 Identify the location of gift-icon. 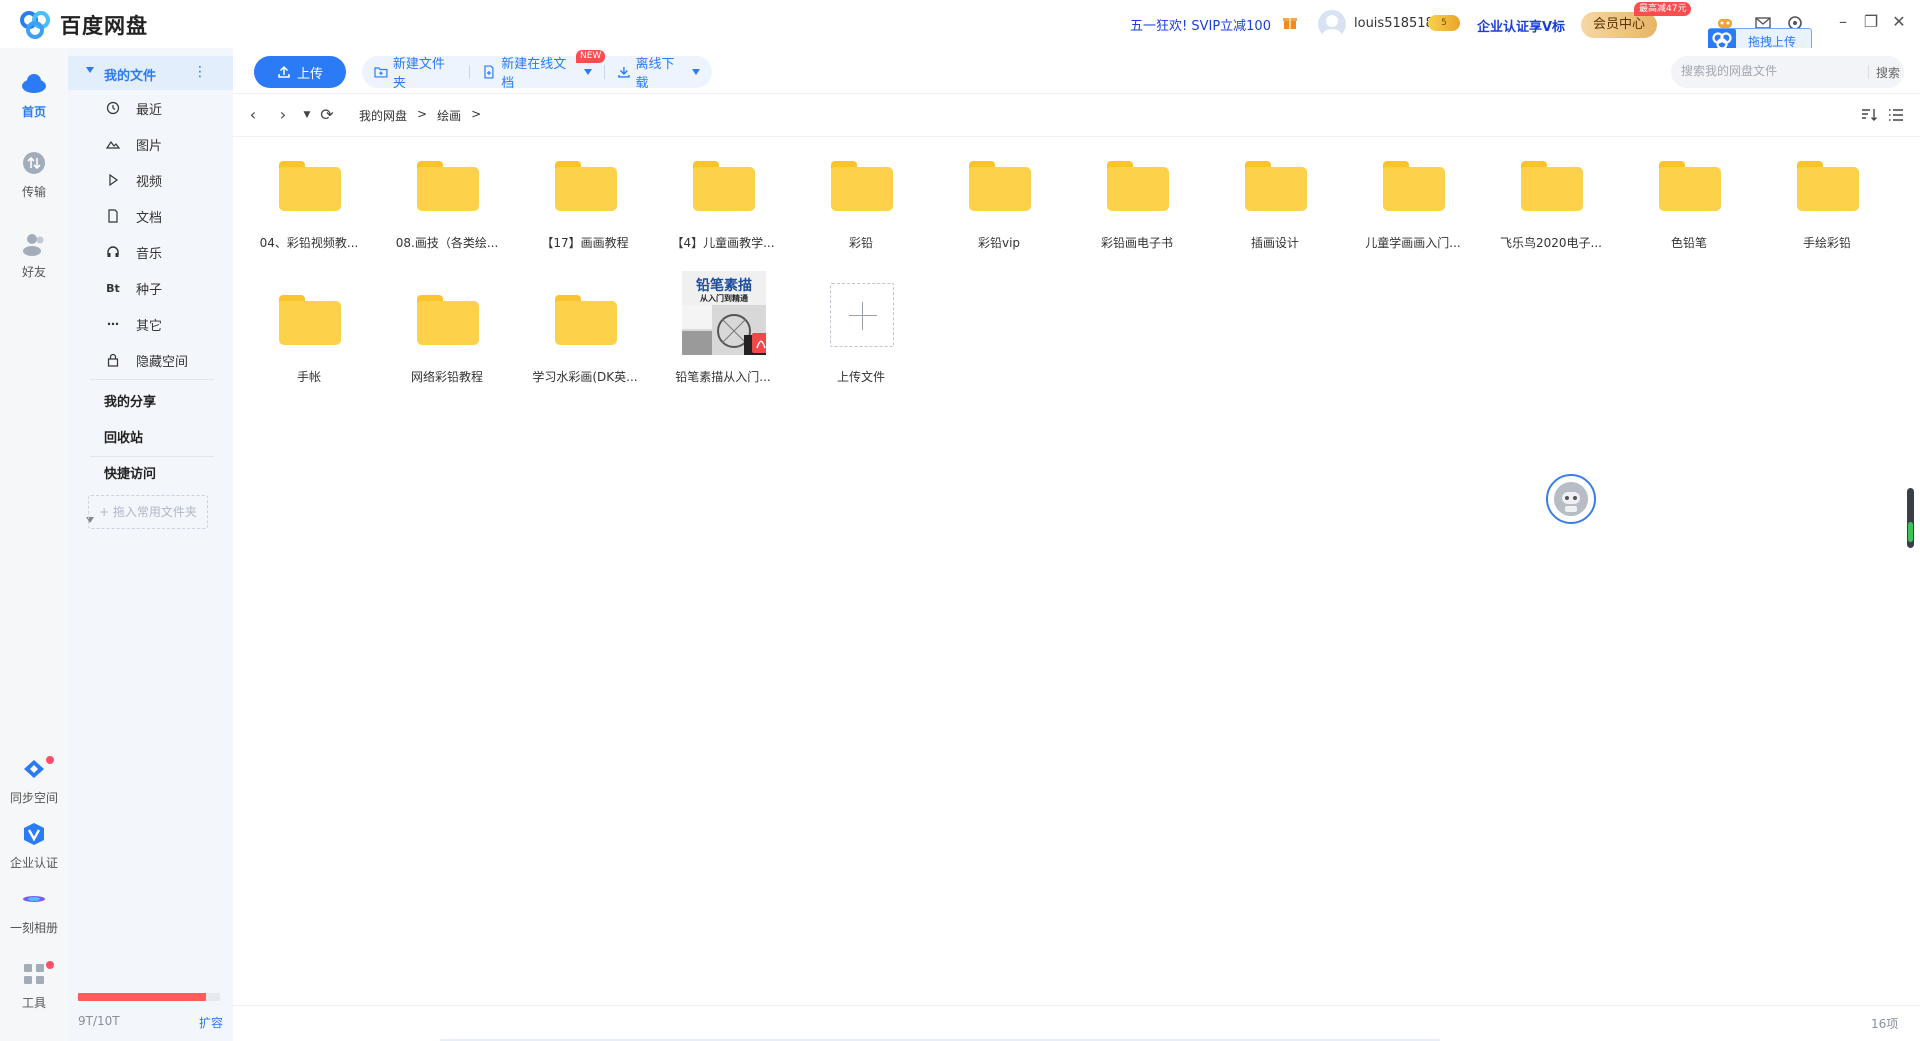
(1290, 22).